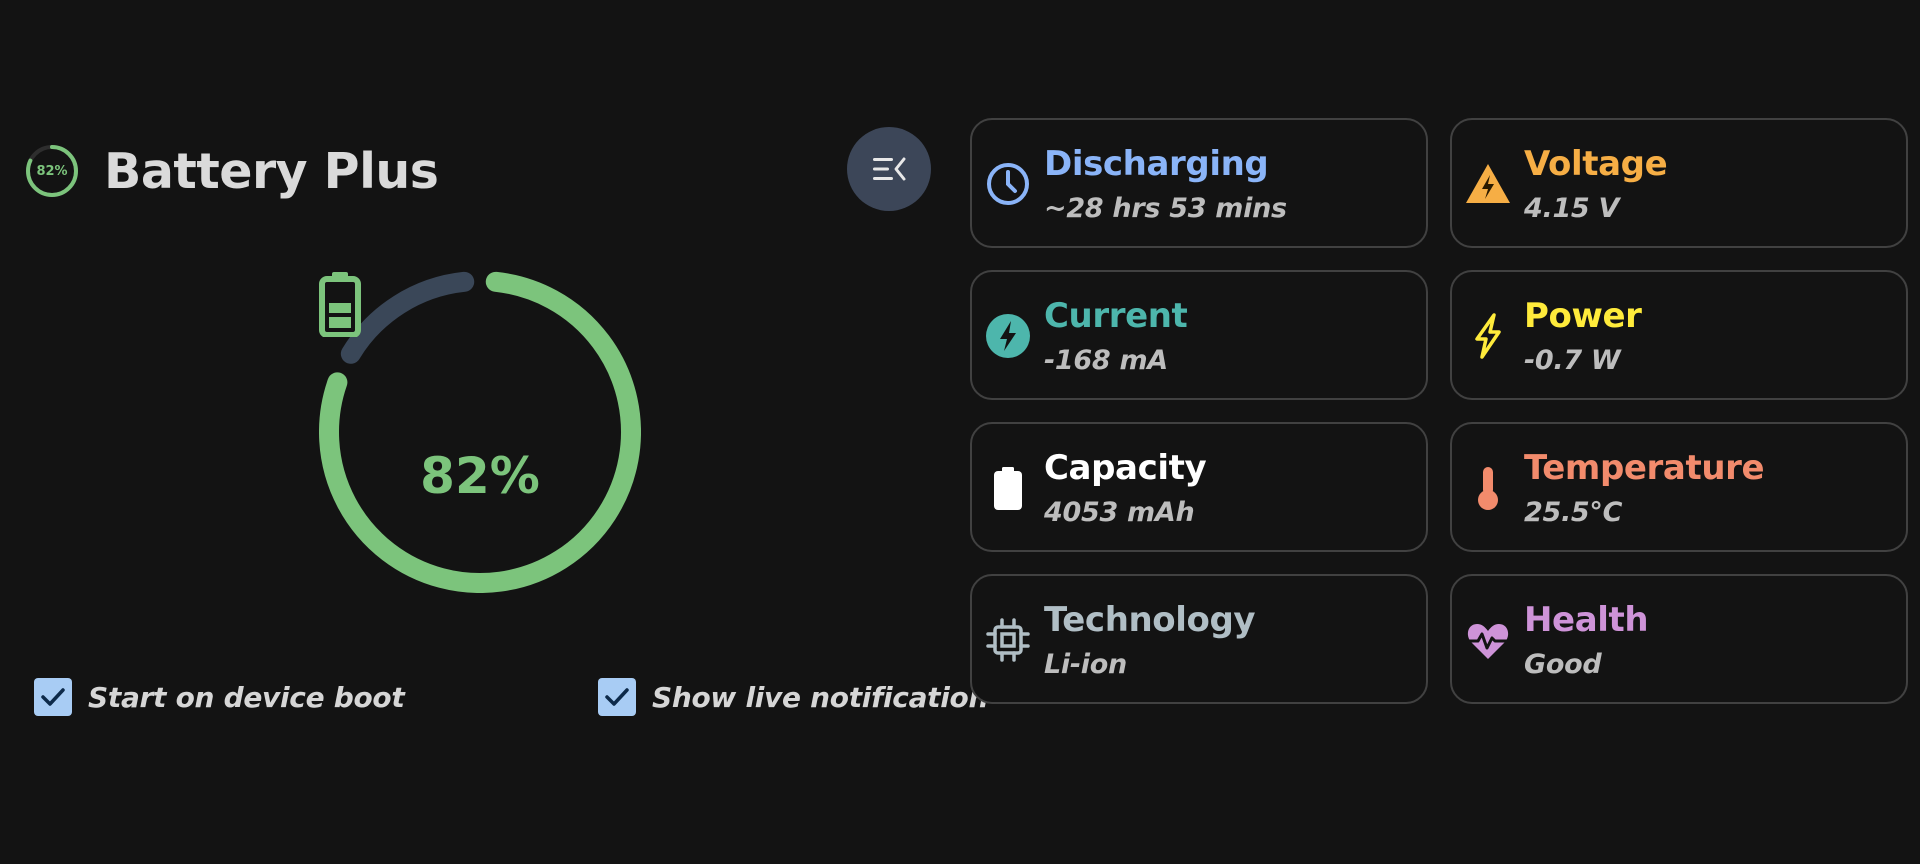  Describe the element at coordinates (1573, 512) in the screenshot. I see `card-value: 25.5°C` at that location.